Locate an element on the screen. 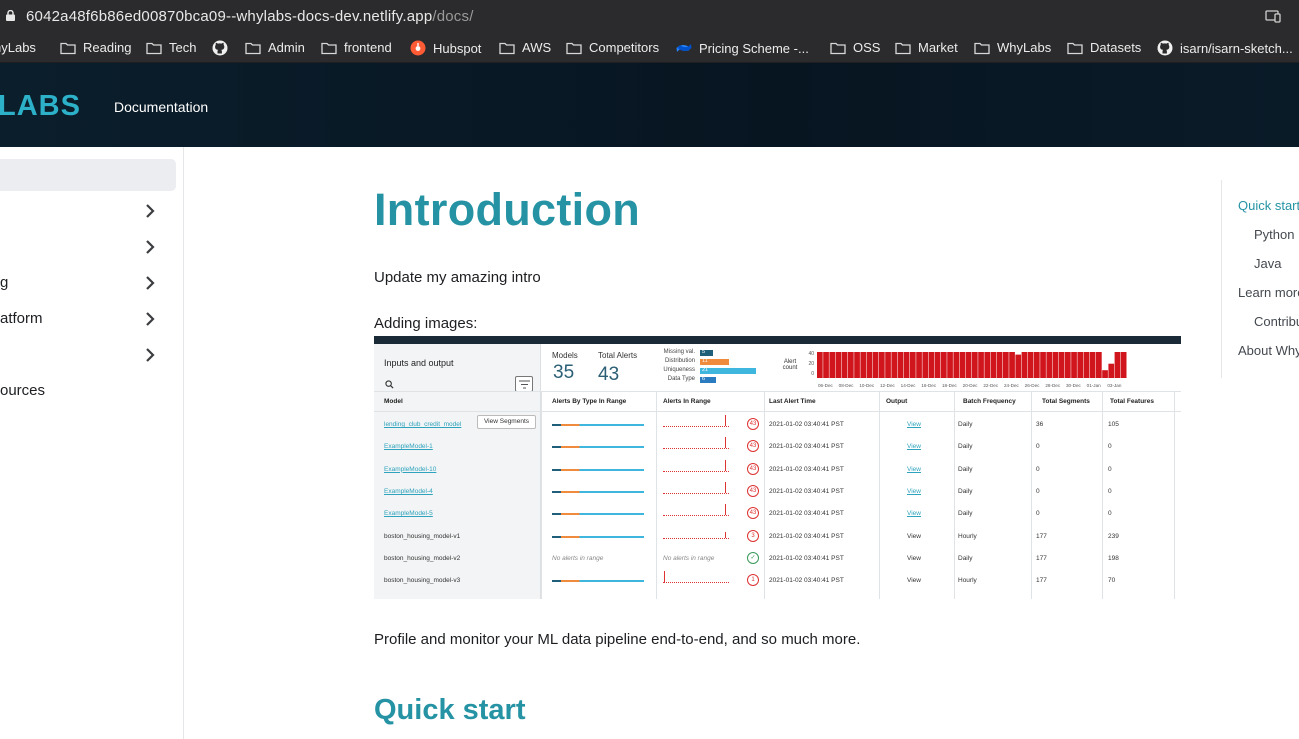  toc-item: Contributing is located at coordinates (1276, 321).